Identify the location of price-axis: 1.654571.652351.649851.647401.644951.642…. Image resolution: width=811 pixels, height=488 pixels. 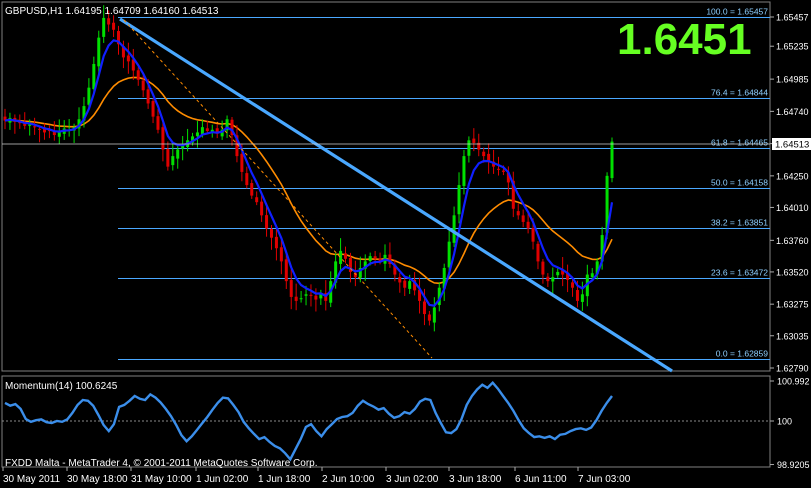
(789, 193).